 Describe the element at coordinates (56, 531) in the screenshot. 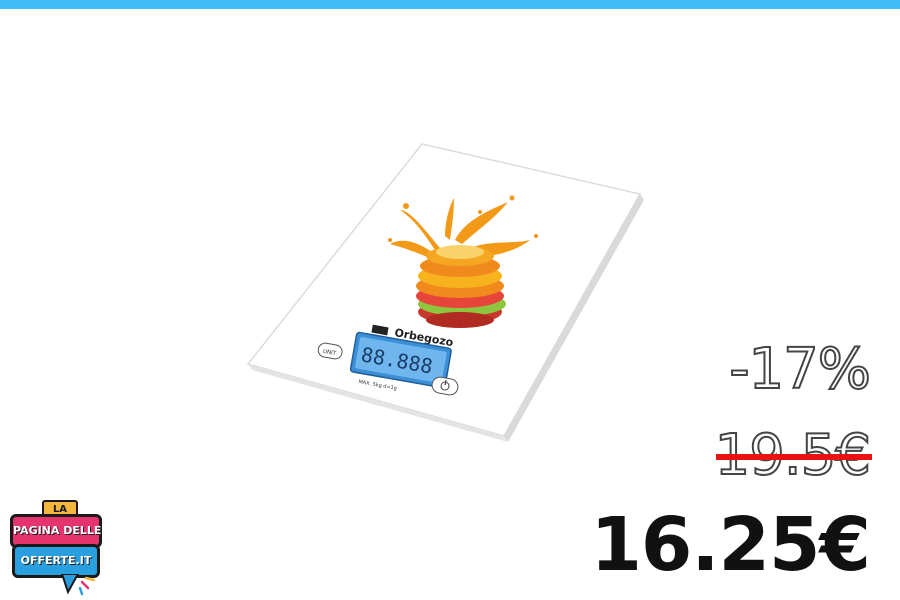

I see `logo-line1: PAGINA DELLE` at that location.